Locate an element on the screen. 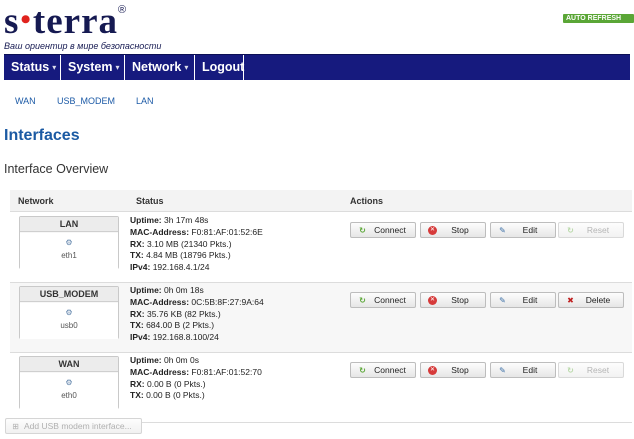 The width and height of the screenshot is (634, 439). tagline: Ваш ориентир в мире безопасности is located at coordinates (83, 46).